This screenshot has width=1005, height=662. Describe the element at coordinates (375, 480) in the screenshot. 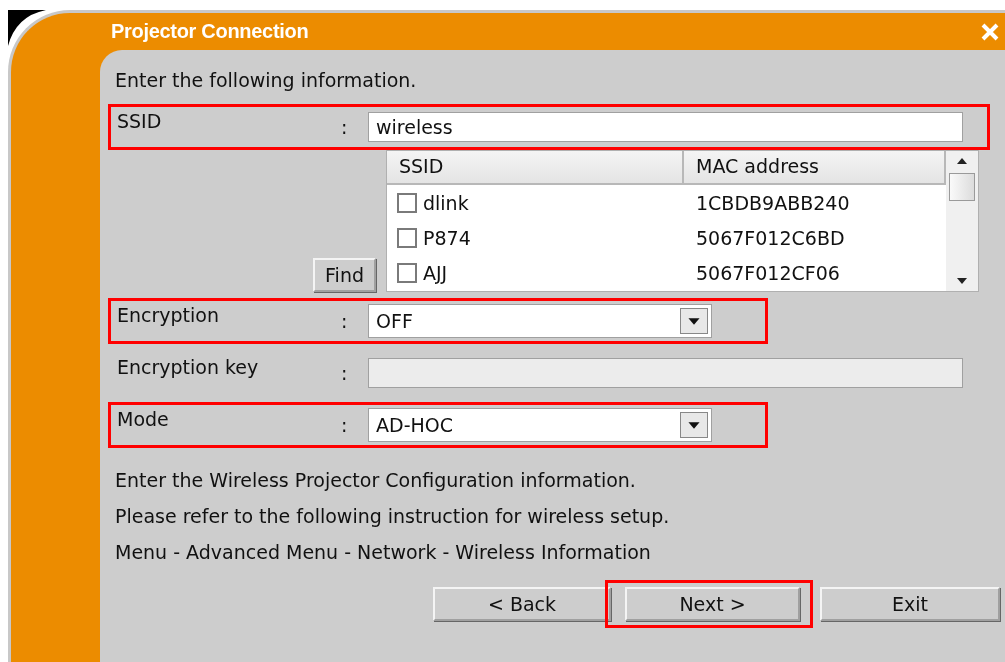

I see `note-text: Enter the Wireless Projector Configuration information.` at that location.